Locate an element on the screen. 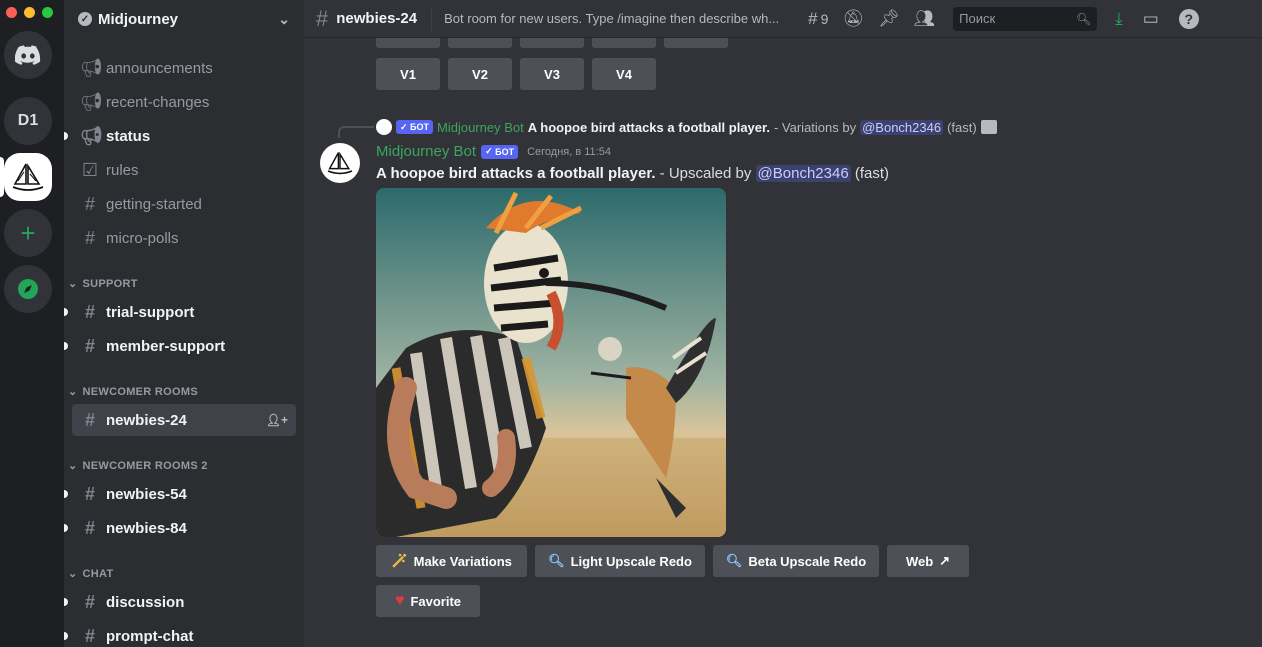  category-label: NEWCOMER ROOMS is located at coordinates (140, 391).